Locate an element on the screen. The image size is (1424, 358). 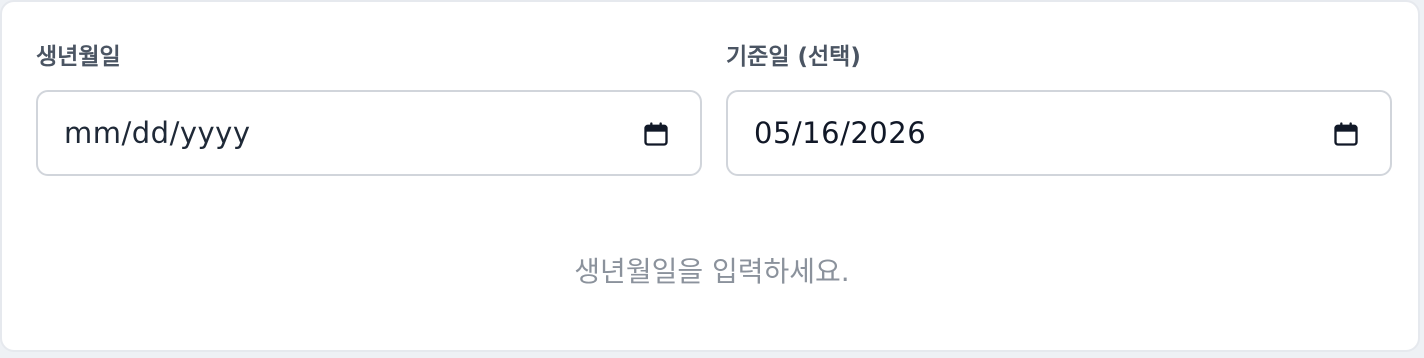
reference-date-label: 기준일 (선택) is located at coordinates (793, 57).